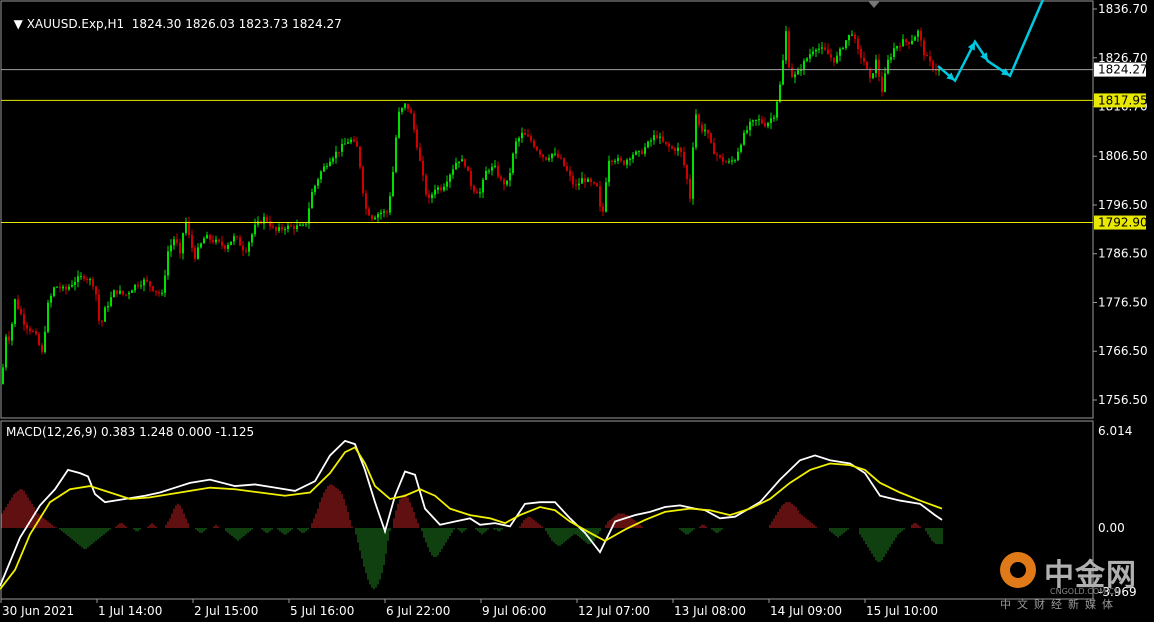 This screenshot has height=622, width=1154. What do you see at coordinates (236, 24) in the screenshot?
I see `ohlc-values: 1824.30 1826.03 1823.73 1824.27` at bounding box center [236, 24].